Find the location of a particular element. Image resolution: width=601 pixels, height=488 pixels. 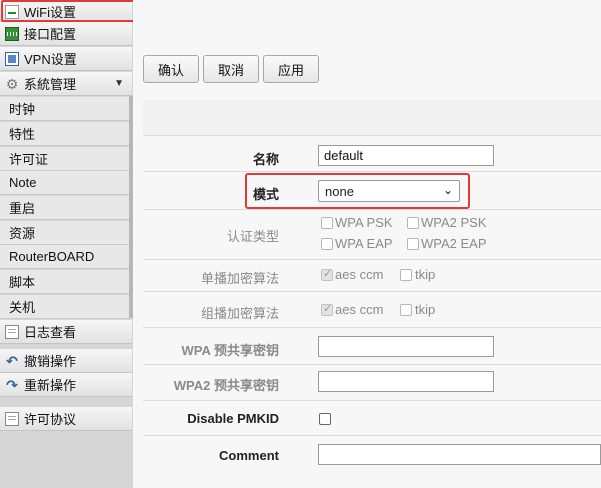

redo-icon: ↷ is located at coordinates (12, 384).